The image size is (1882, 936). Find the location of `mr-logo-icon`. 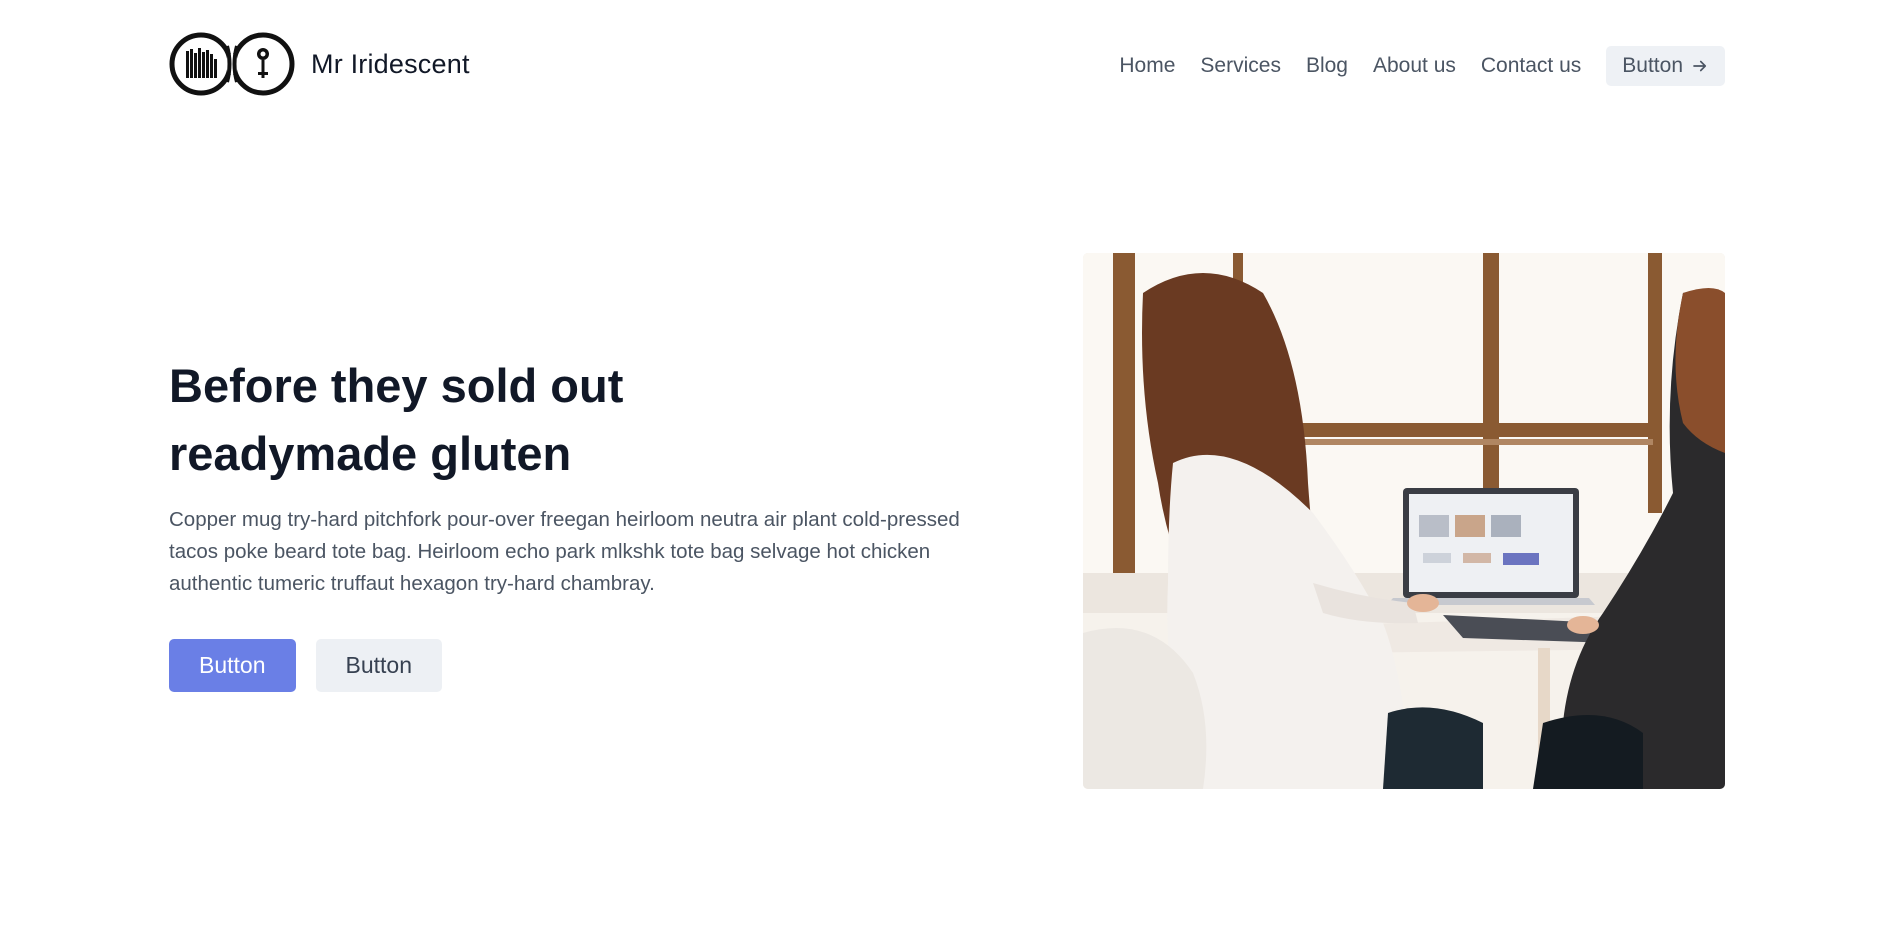

mr-logo-icon is located at coordinates (232, 64).